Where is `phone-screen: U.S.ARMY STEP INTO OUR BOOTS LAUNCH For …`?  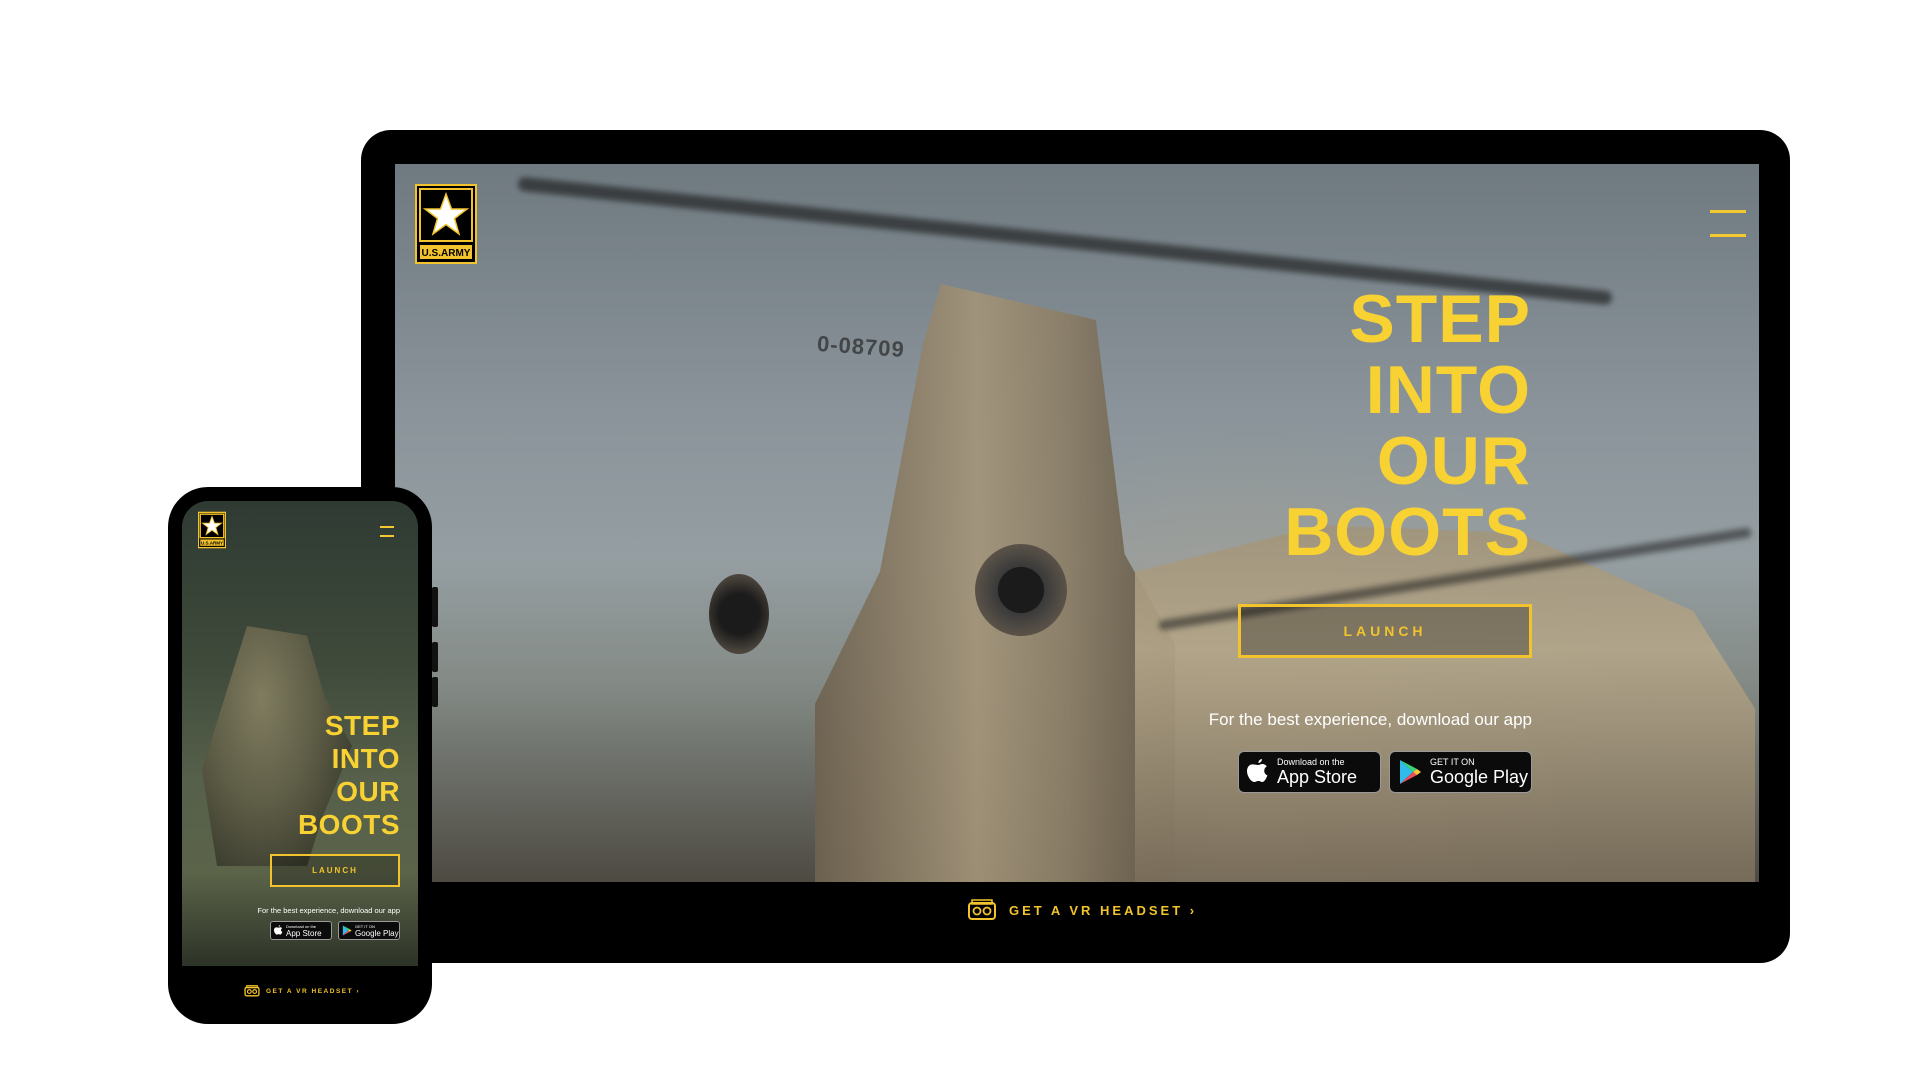
phone-screen: U.S.ARMY STEP INTO OUR BOOTS LAUNCH For … is located at coordinates (300, 733).